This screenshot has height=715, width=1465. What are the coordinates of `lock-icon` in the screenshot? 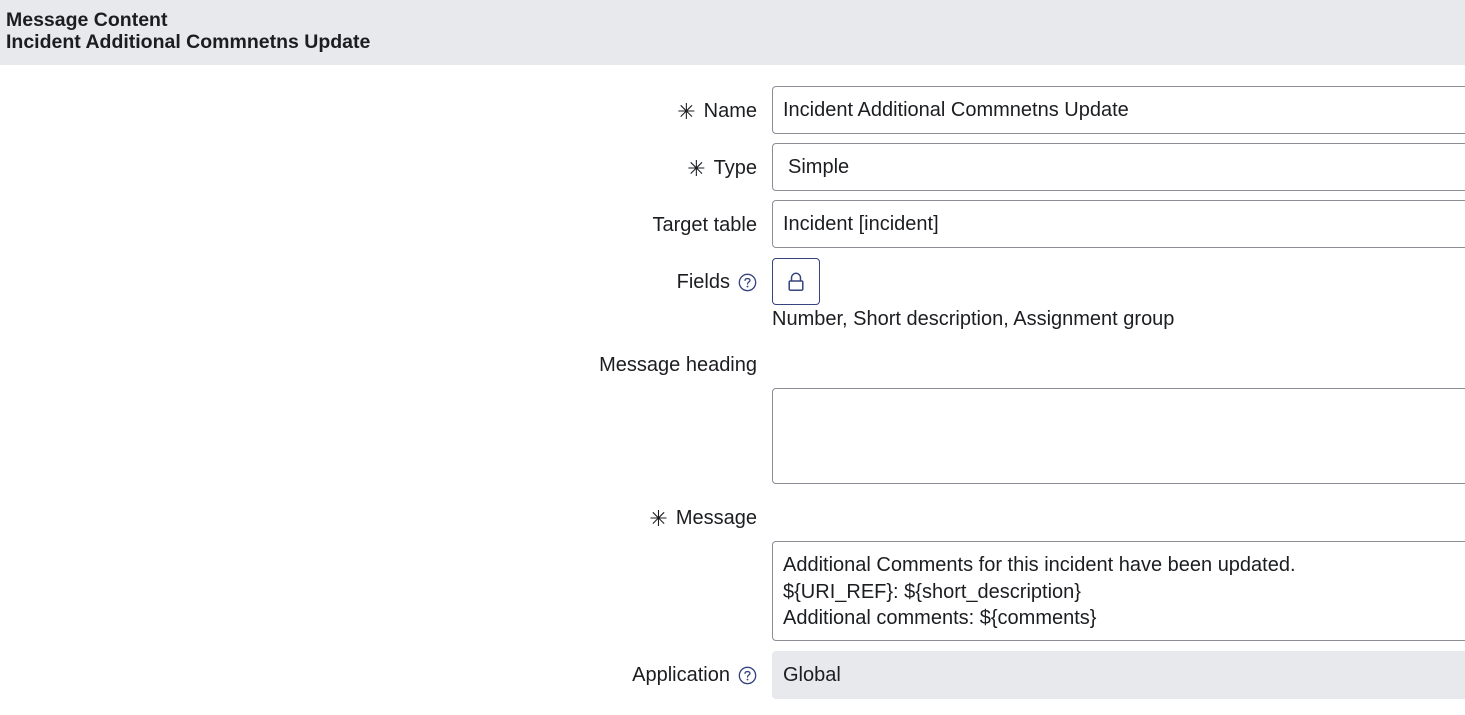 It's located at (796, 281).